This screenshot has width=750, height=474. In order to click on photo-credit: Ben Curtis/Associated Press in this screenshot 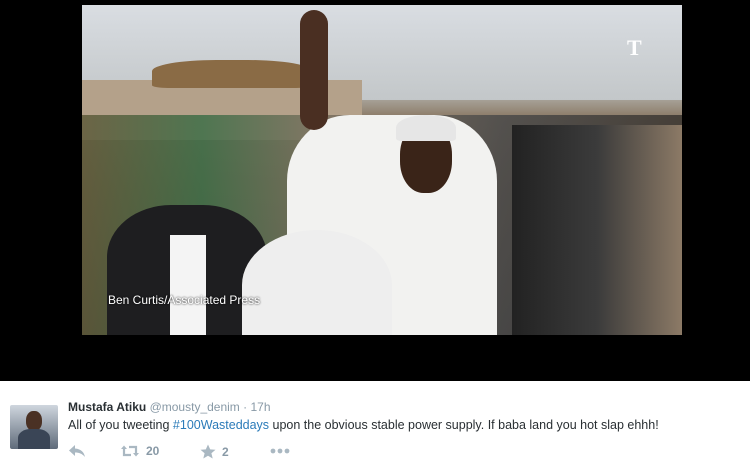, I will do `click(184, 300)`.